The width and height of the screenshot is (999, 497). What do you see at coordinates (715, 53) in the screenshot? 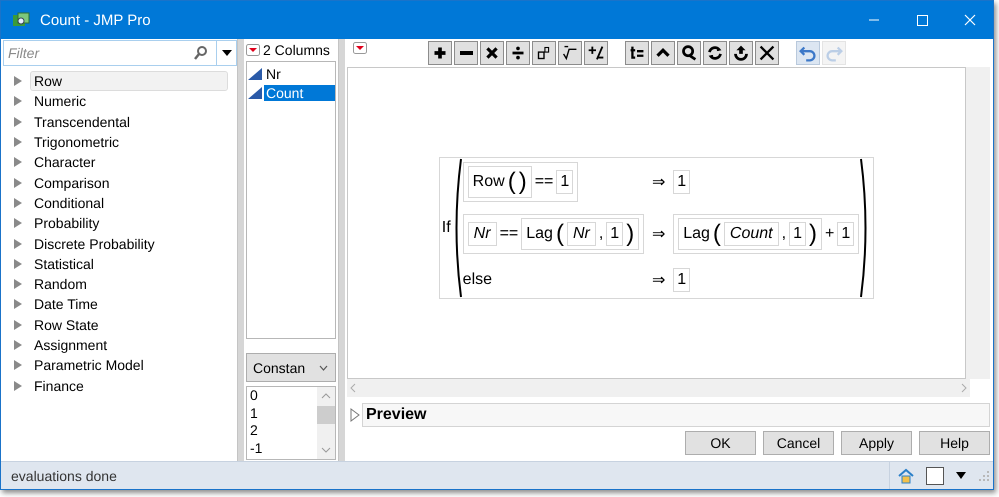
I see `refresh-button` at bounding box center [715, 53].